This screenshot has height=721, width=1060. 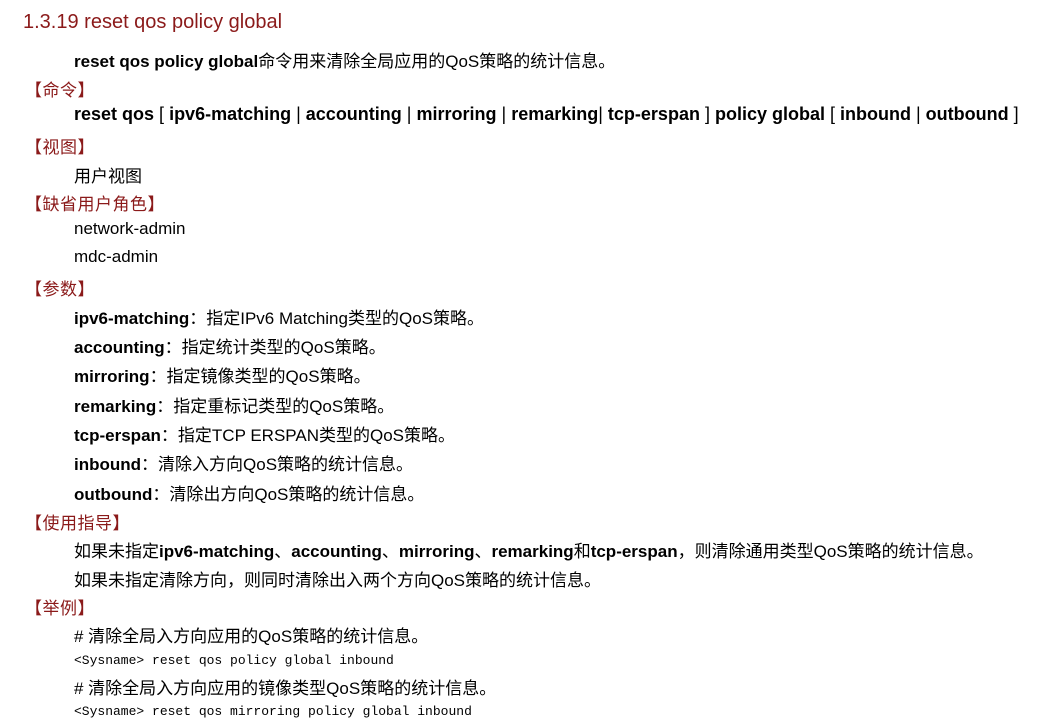 What do you see at coordinates (456, 114) in the screenshot?
I see `syntax-token: mirroring` at bounding box center [456, 114].